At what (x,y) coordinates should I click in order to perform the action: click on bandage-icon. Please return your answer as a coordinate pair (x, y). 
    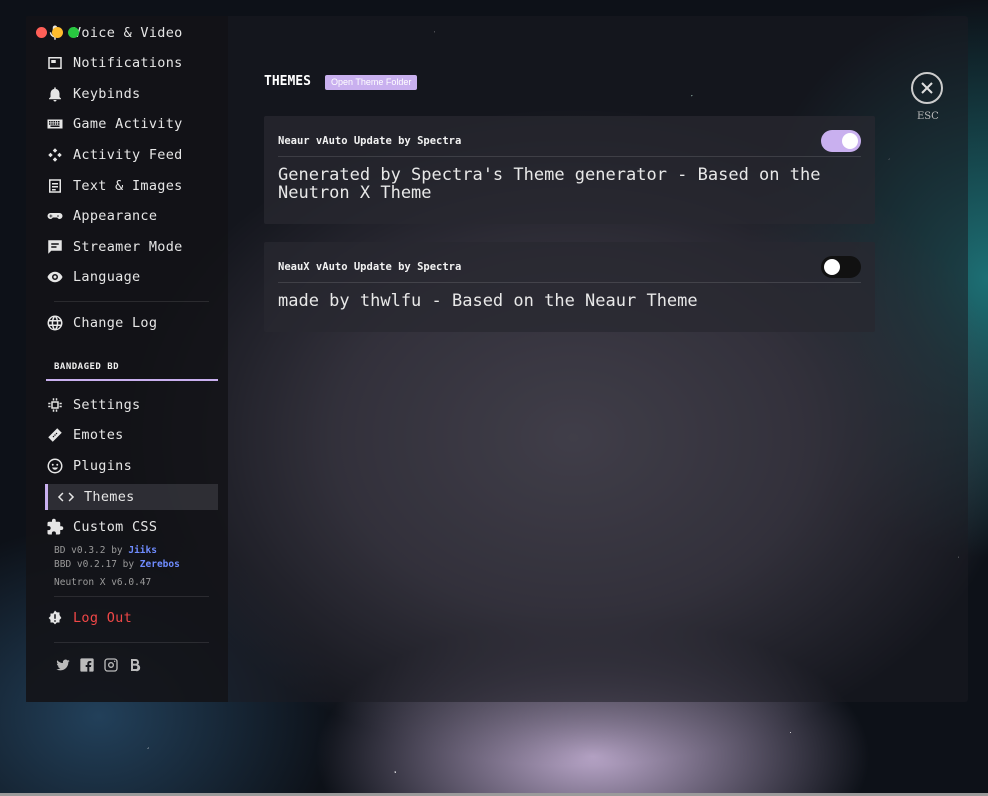
    Looking at the image, I should click on (55, 435).